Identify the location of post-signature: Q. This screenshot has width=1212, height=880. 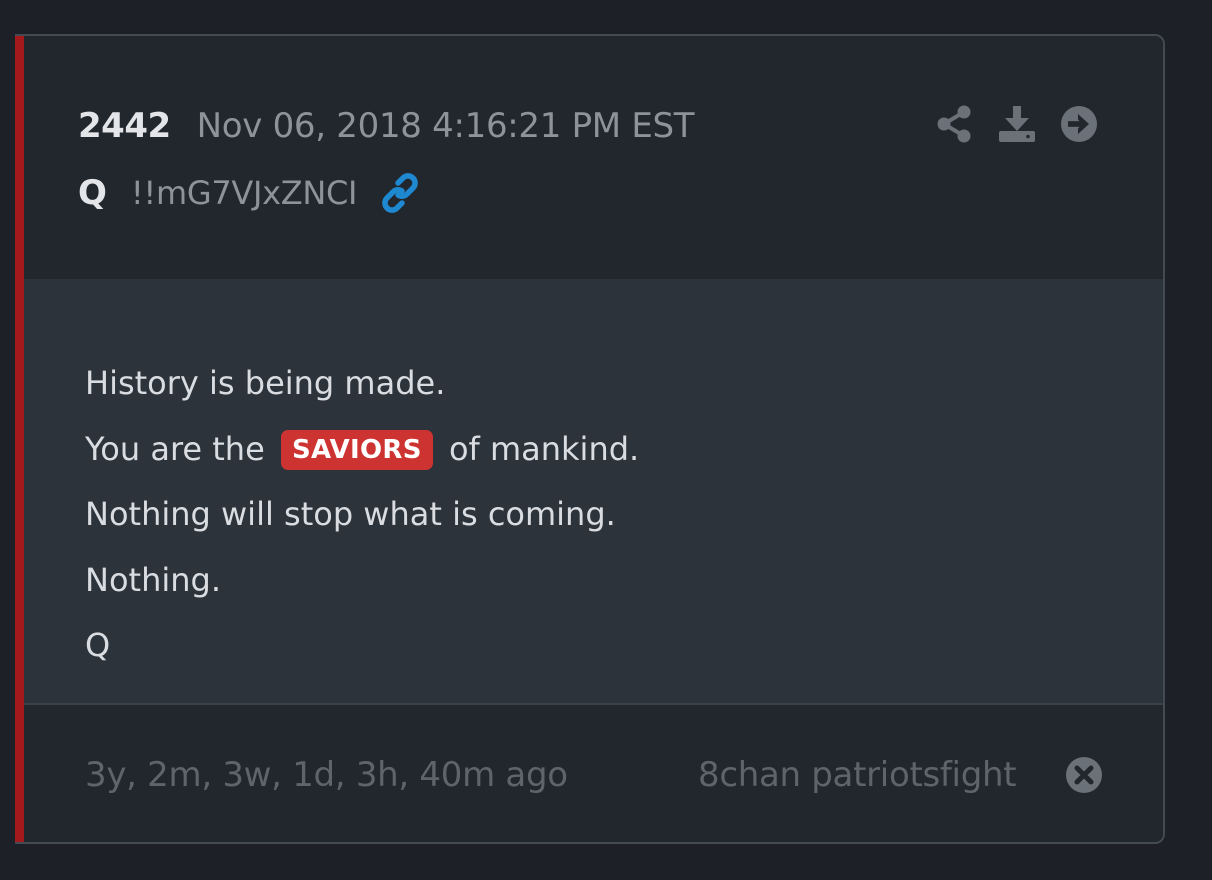
(98, 645).